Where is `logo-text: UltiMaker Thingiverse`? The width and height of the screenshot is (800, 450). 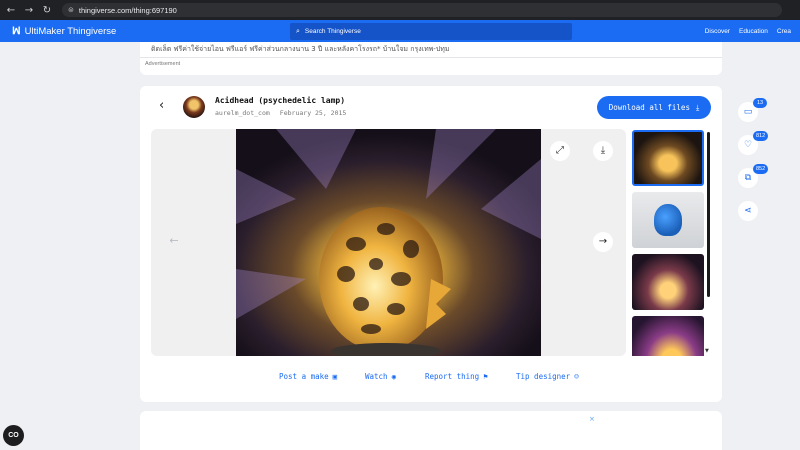 logo-text: UltiMaker Thingiverse is located at coordinates (70, 31).